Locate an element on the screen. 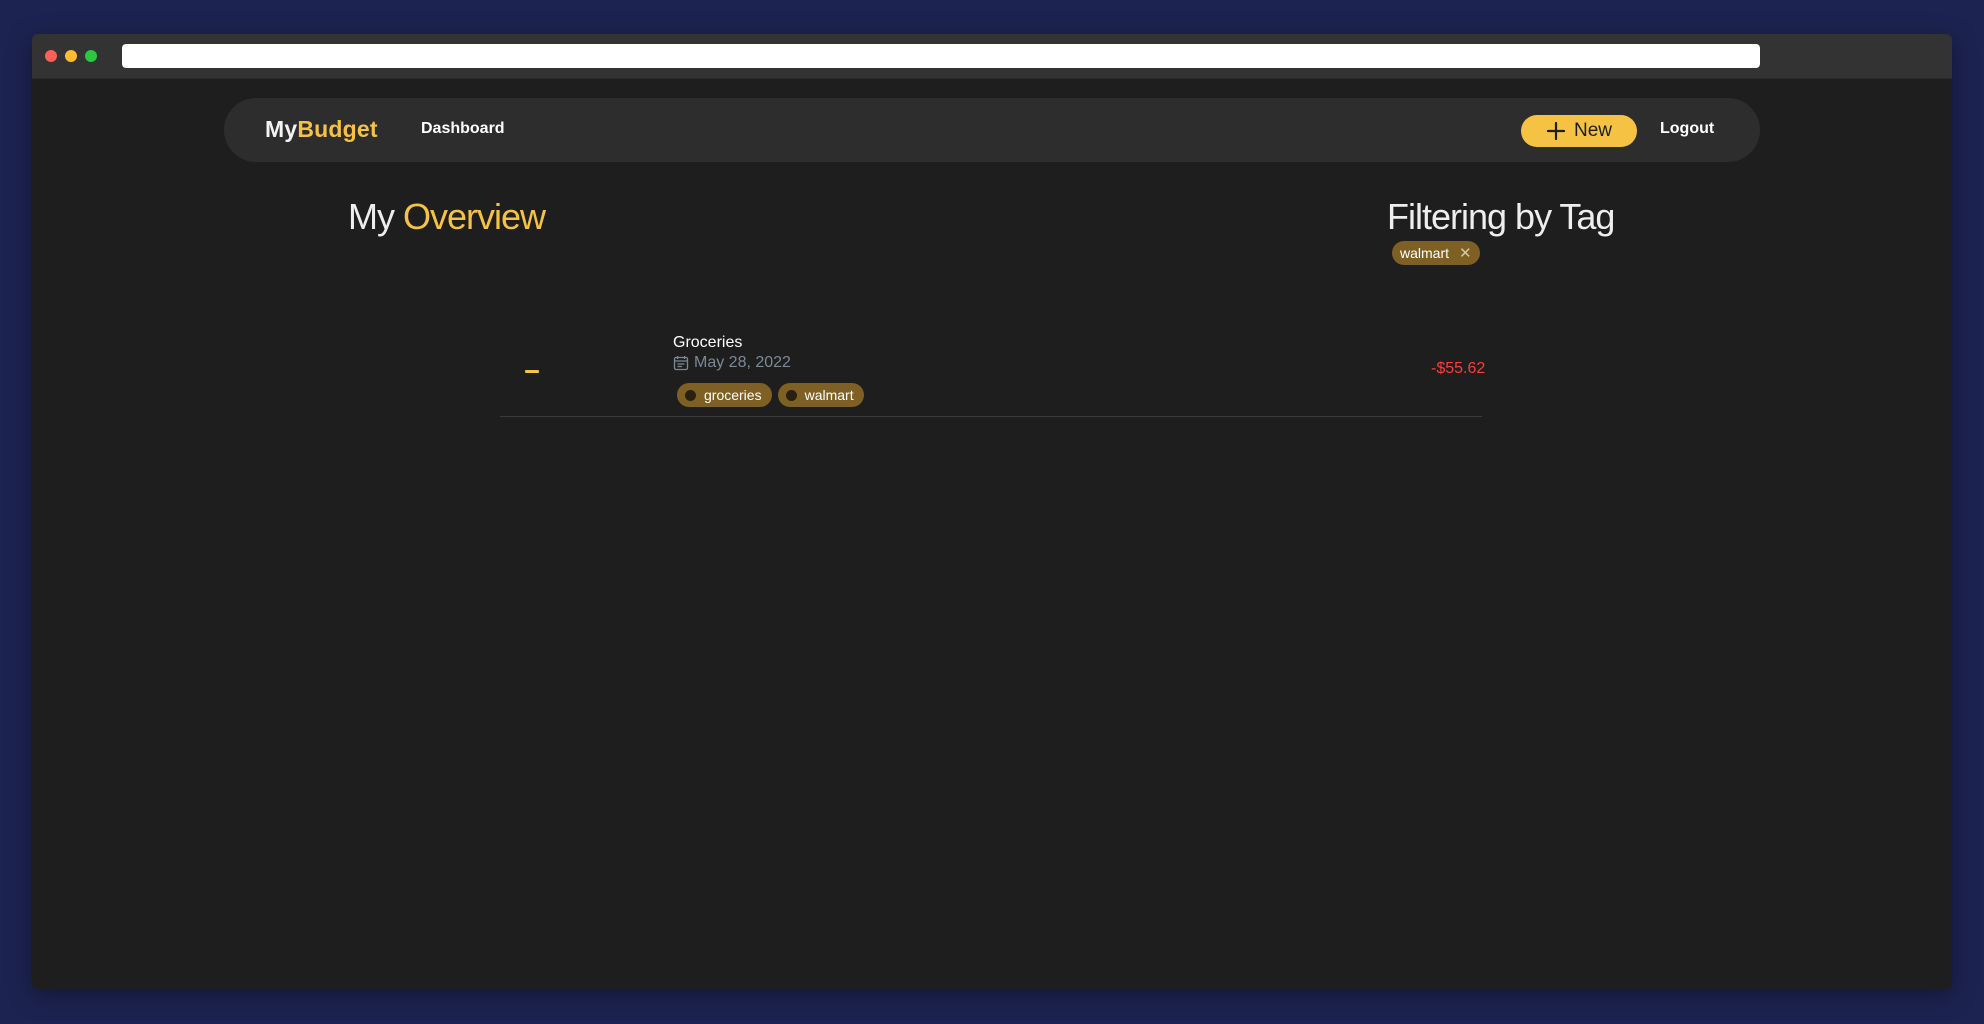 This screenshot has width=1984, height=1024. page-title-prefix: My is located at coordinates (371, 216).